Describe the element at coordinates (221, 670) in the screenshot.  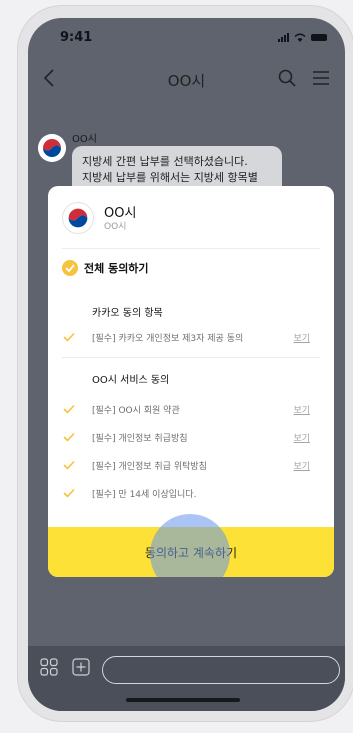
I see `message-input` at that location.